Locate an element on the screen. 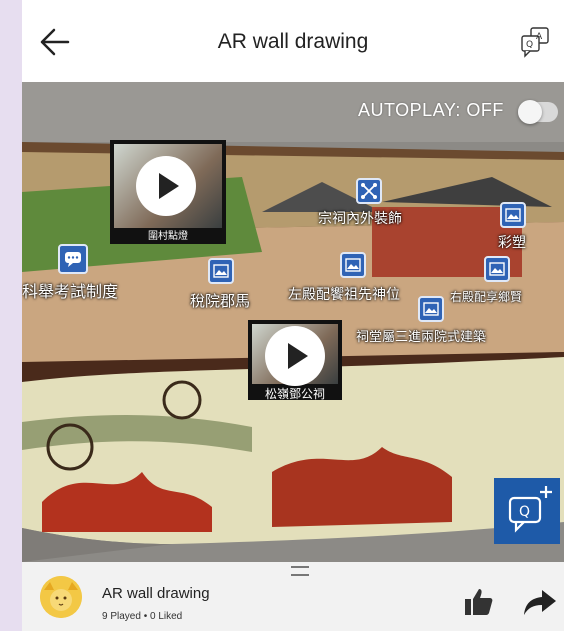 This screenshot has width=564, height=631. thumbs-up-icon is located at coordinates (479, 602).